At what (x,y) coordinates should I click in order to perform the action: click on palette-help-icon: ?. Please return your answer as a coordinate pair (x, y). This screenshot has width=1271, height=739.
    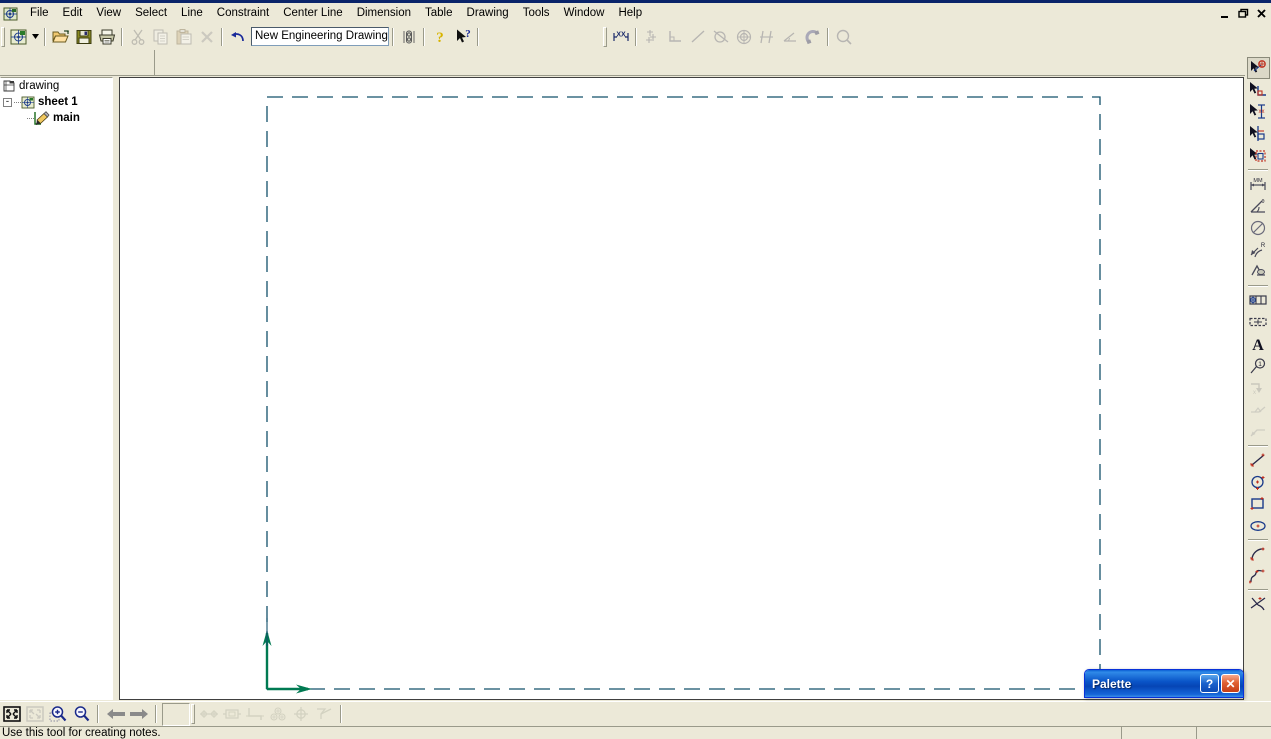
    Looking at the image, I should click on (1209, 683).